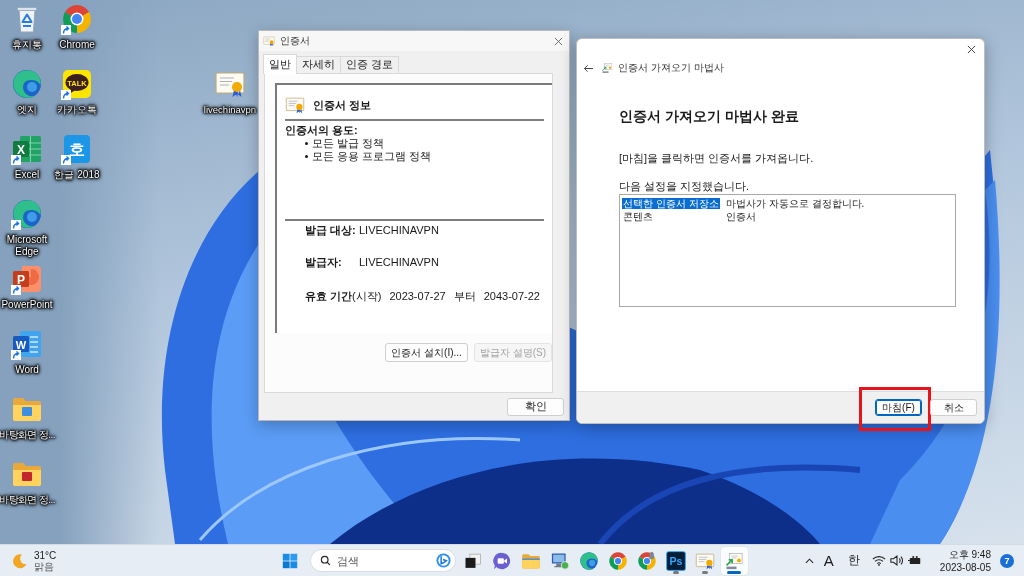 Image resolution: width=1024 pixels, height=576 pixels. I want to click on setting-value: 인증서, so click(741, 216).